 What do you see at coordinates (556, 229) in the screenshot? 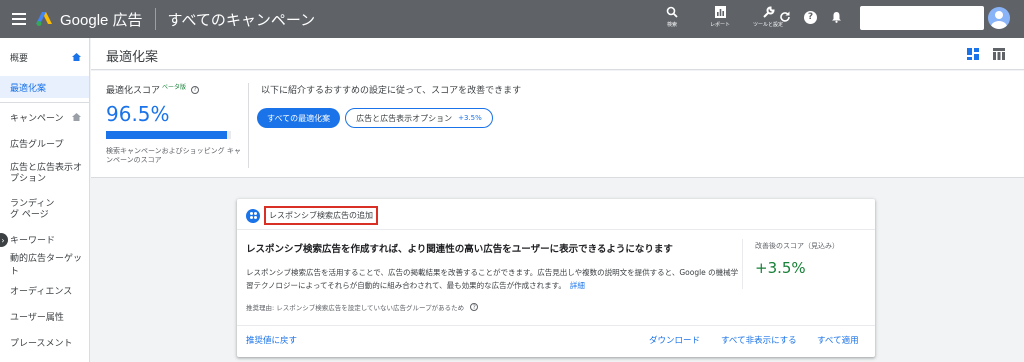
I see `card-divider` at bounding box center [556, 229].